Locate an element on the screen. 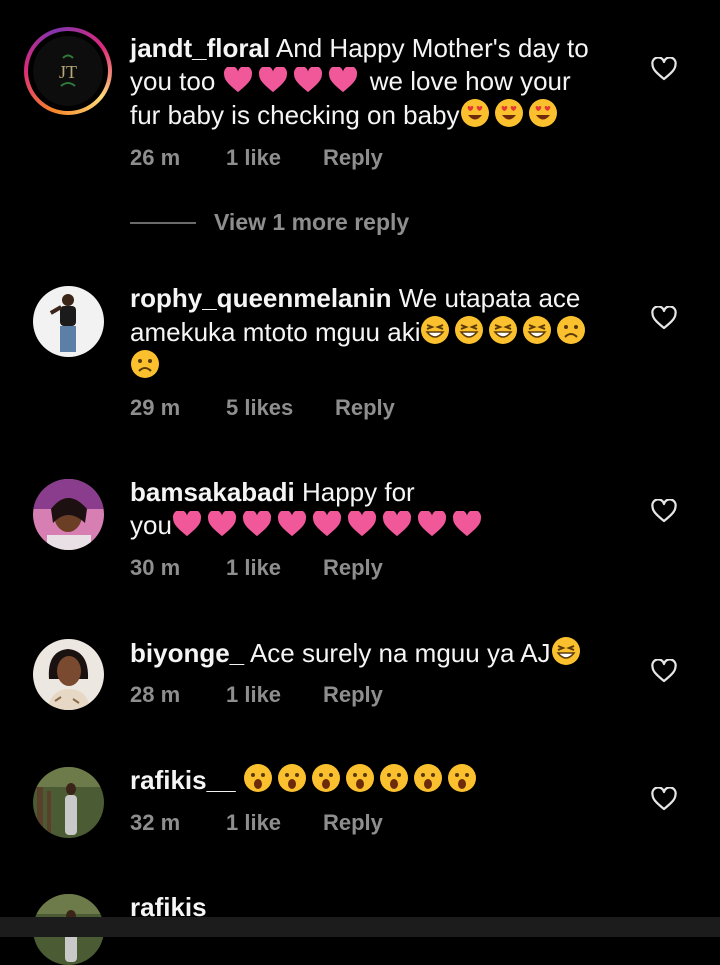 The width and height of the screenshot is (720, 965). comment-text: rafikis__ is located at coordinates (380, 780).